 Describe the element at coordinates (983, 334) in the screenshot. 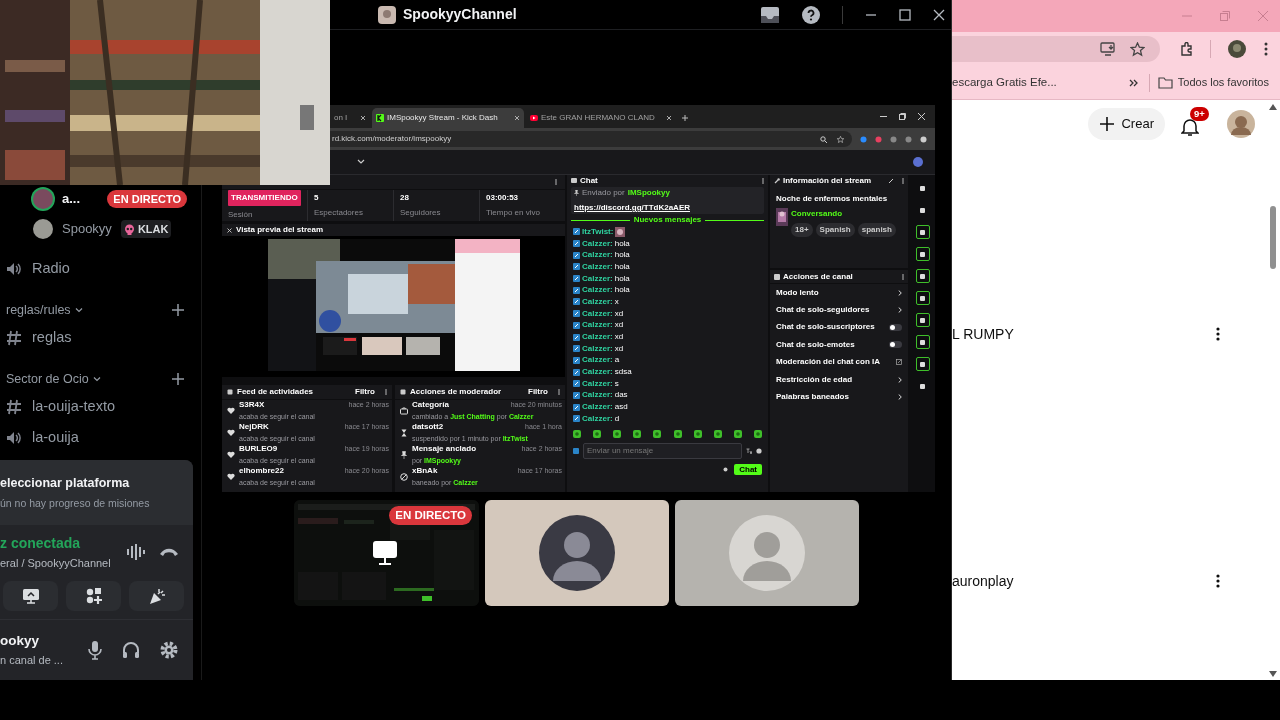

I see `video-title: L RUMPY` at that location.